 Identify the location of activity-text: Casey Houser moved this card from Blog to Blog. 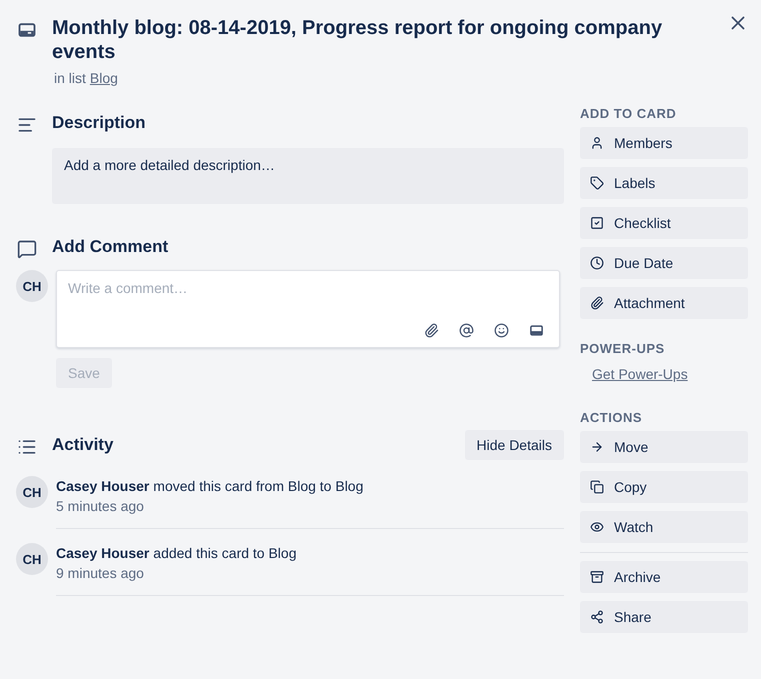
(210, 486).